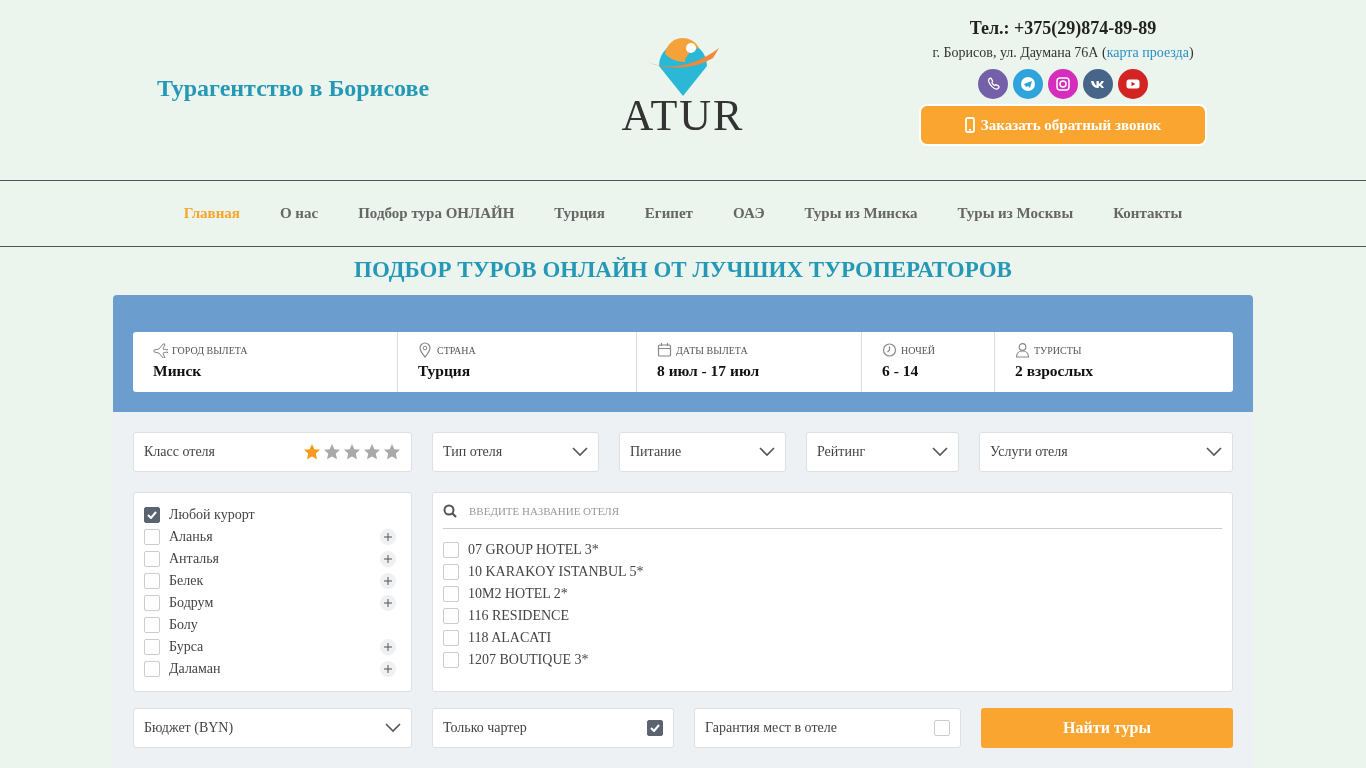 This screenshot has width=1366, height=768. Describe the element at coordinates (510, 638) in the screenshot. I see `hotel-label: 118 ALACATI` at that location.